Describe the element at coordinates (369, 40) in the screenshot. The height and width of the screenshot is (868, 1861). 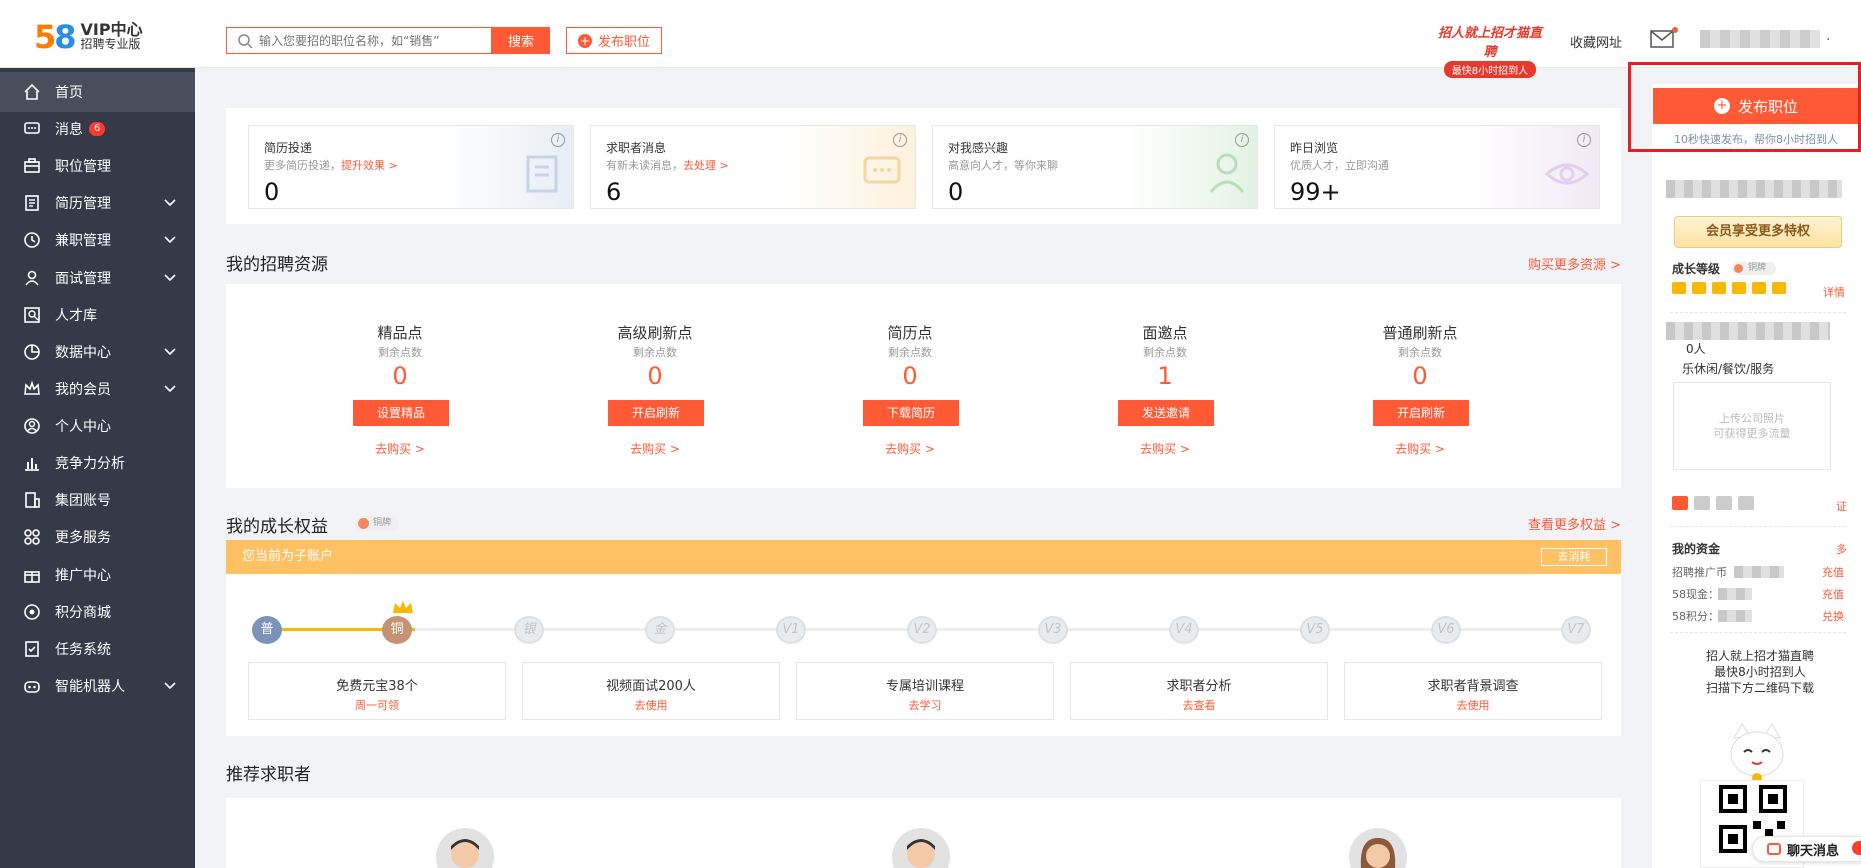
I see `search-input` at that location.